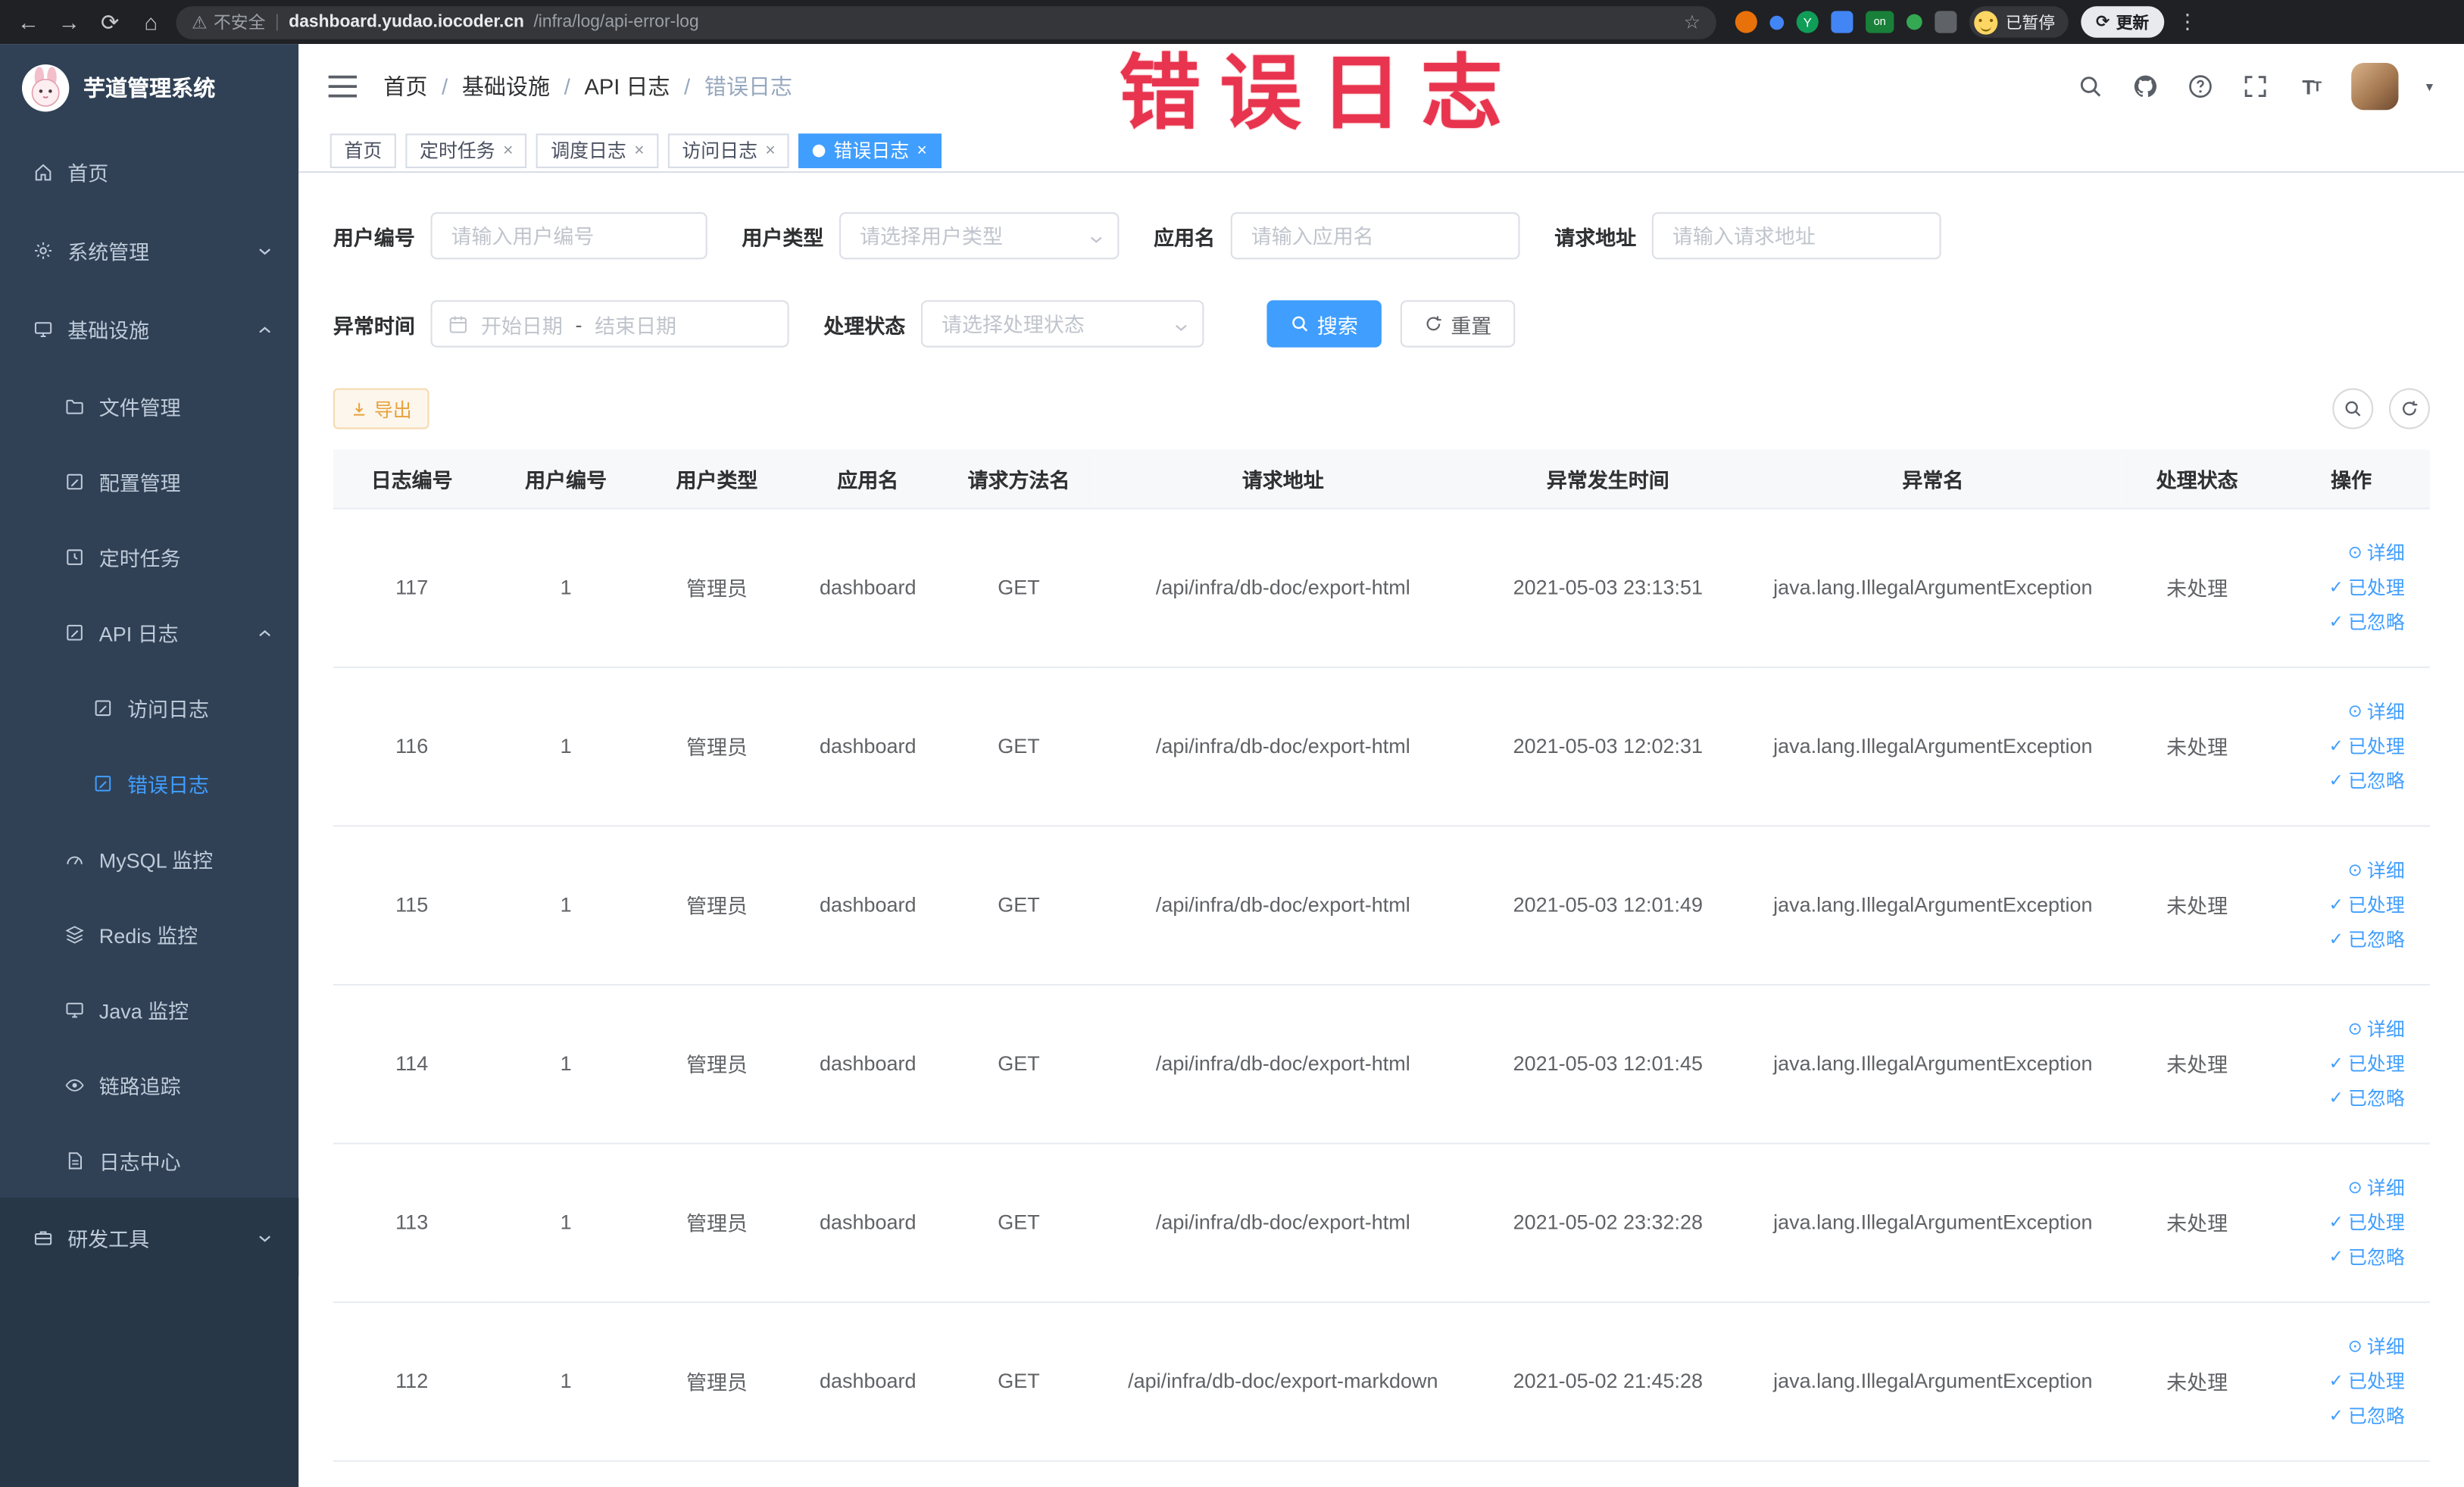 This screenshot has height=1487, width=2464. What do you see at coordinates (1062, 324) in the screenshot?
I see `process-status-select` at bounding box center [1062, 324].